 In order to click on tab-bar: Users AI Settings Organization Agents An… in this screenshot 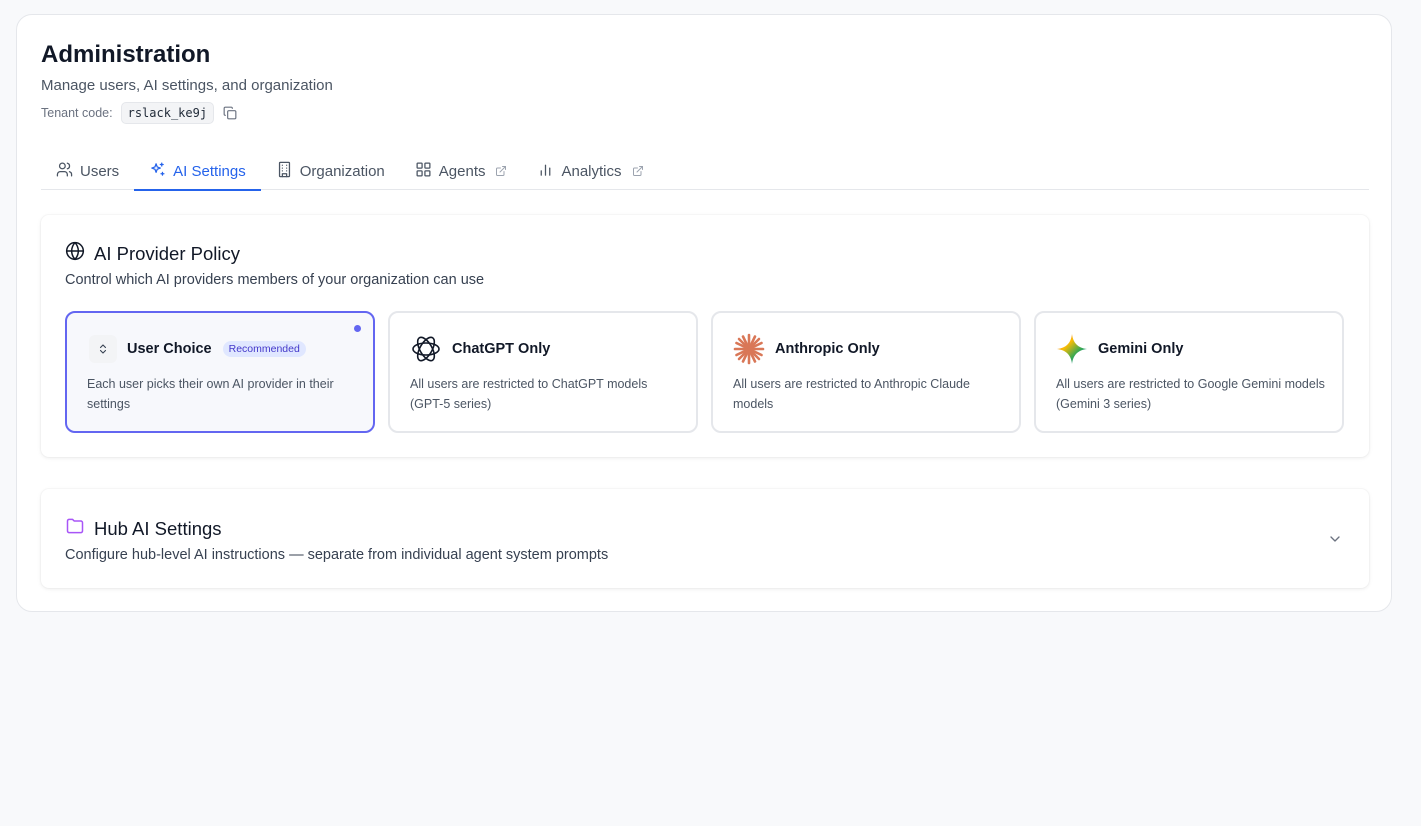, I will do `click(705, 171)`.